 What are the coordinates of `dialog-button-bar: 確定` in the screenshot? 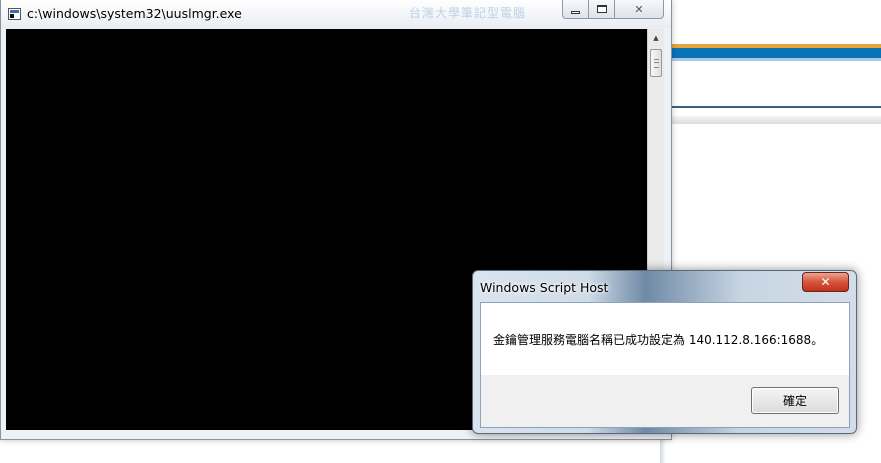 It's located at (665, 401).